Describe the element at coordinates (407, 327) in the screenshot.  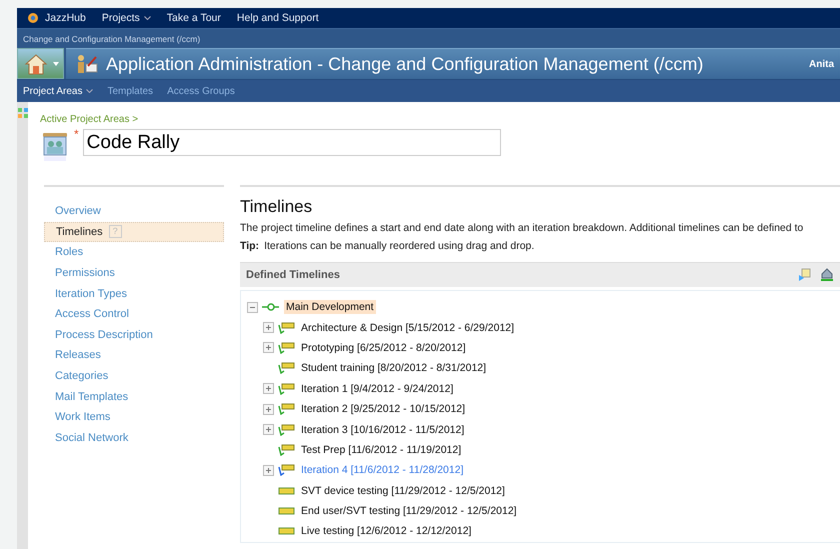
I see `tree-item: Architecture & Design [5/15/2012 - 6/29/2012]` at that location.